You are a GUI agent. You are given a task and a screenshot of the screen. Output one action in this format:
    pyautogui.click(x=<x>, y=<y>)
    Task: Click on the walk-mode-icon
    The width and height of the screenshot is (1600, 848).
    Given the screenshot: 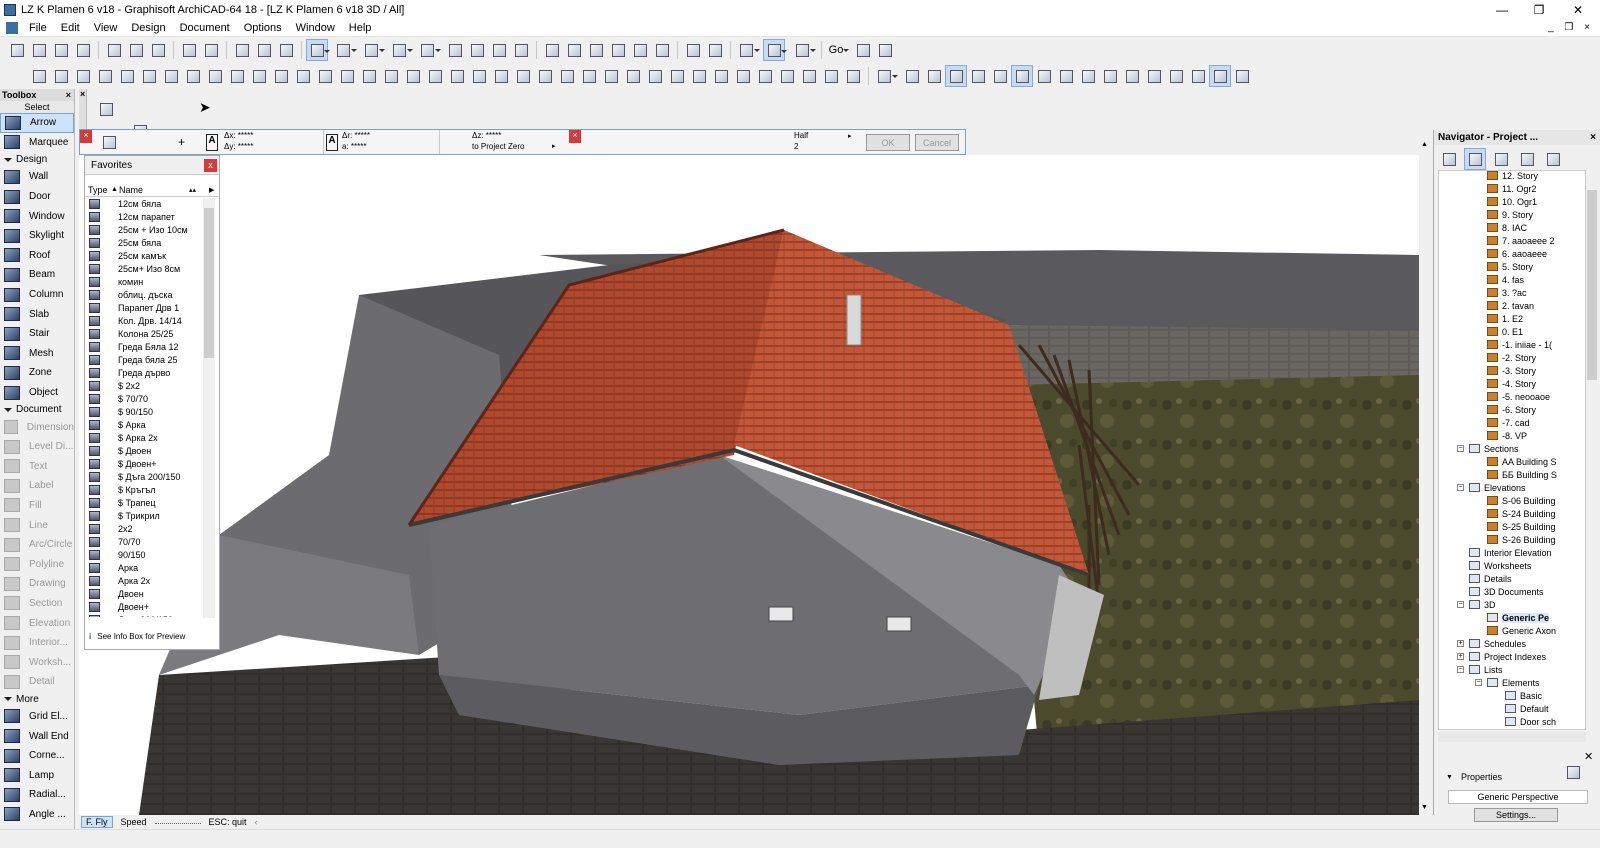 What is the action you would take?
    pyautogui.click(x=1220, y=76)
    